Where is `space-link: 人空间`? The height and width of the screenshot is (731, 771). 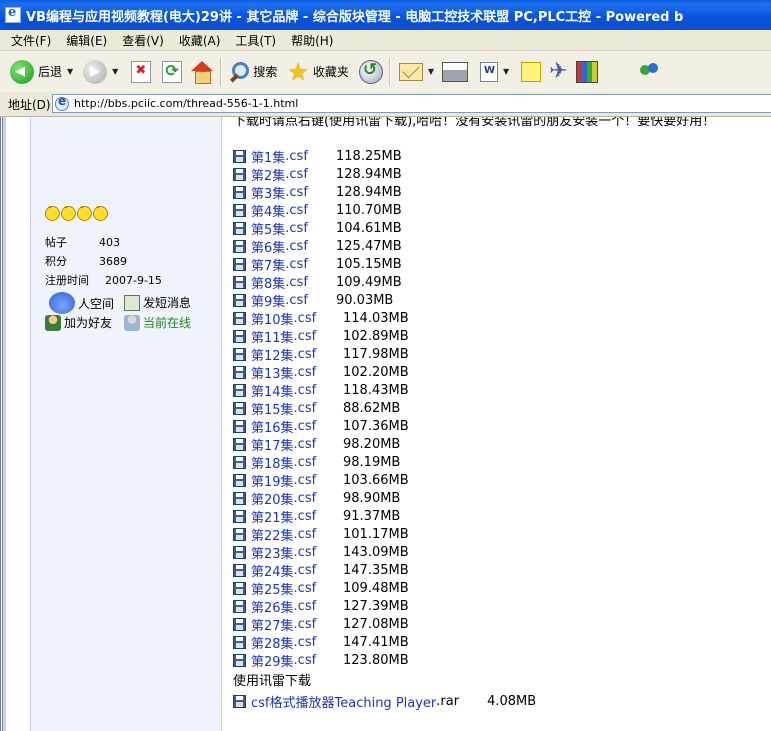
space-link: 人空间 is located at coordinates (81, 303).